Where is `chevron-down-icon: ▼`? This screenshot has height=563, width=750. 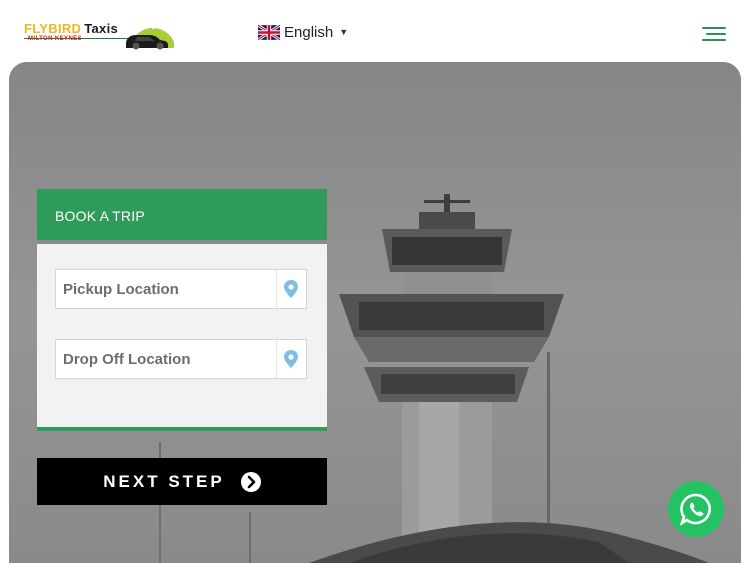 chevron-down-icon: ▼ is located at coordinates (344, 32).